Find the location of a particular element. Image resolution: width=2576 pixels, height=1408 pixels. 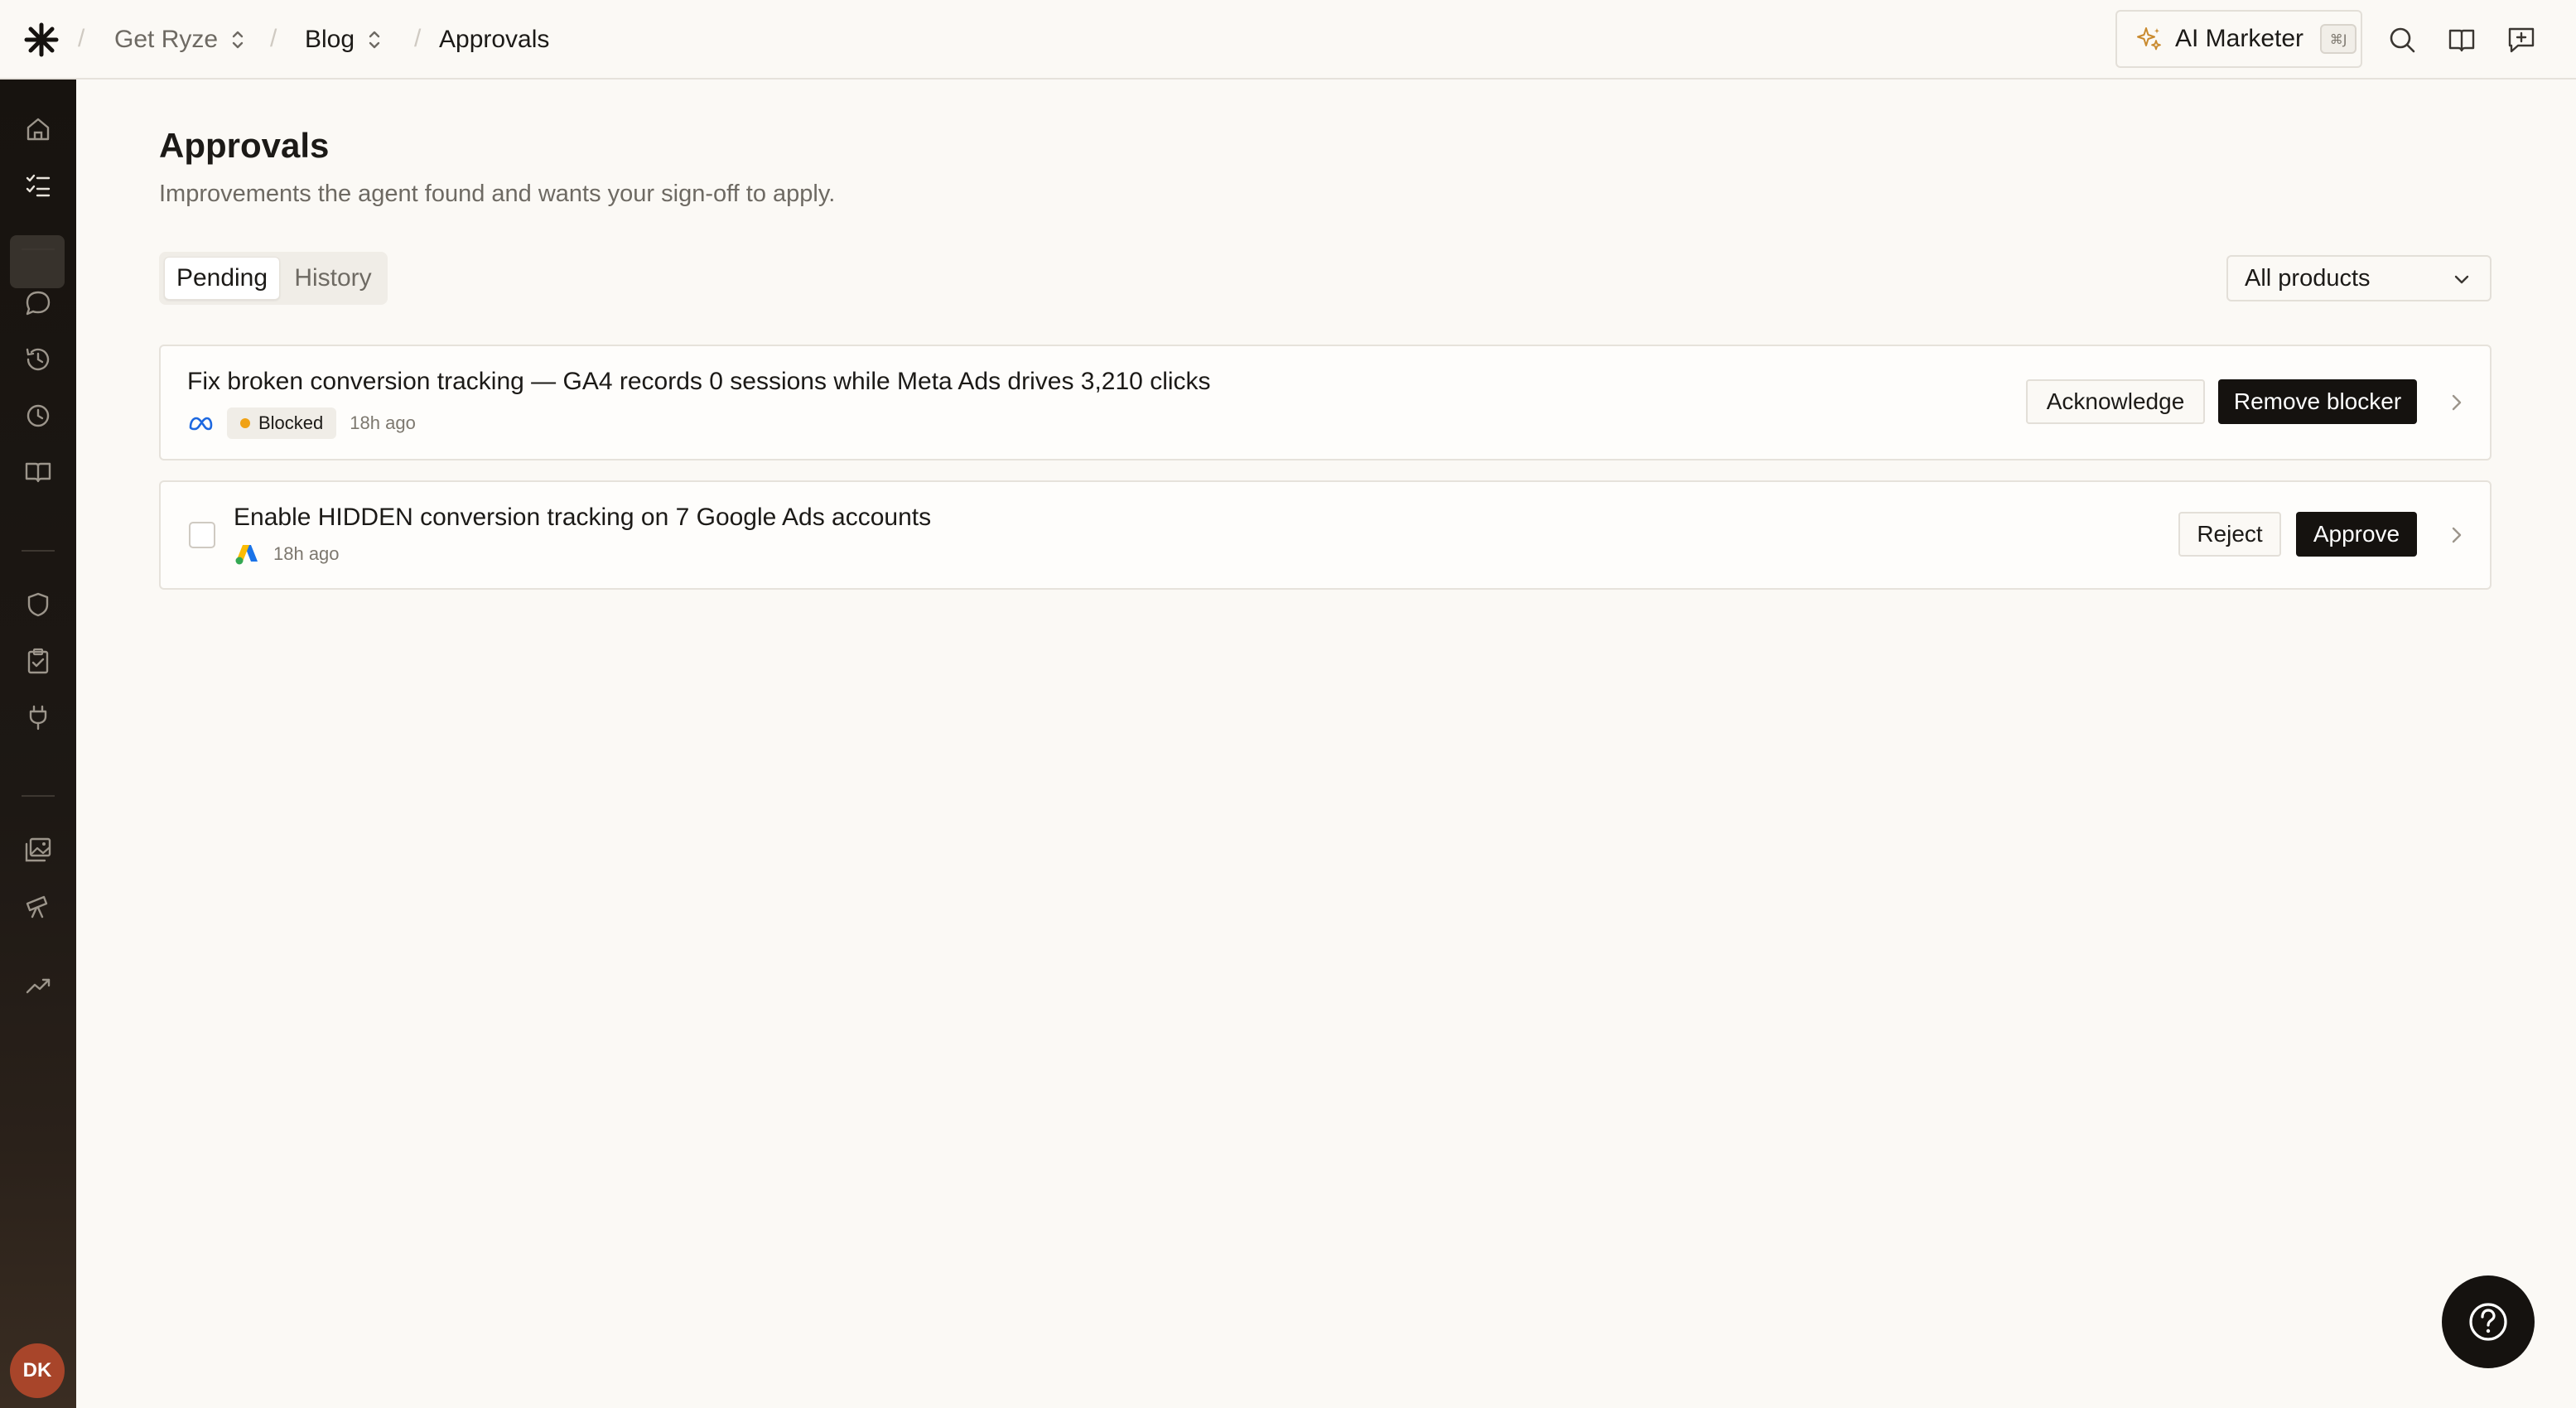

status-badge: Blocked is located at coordinates (282, 423).